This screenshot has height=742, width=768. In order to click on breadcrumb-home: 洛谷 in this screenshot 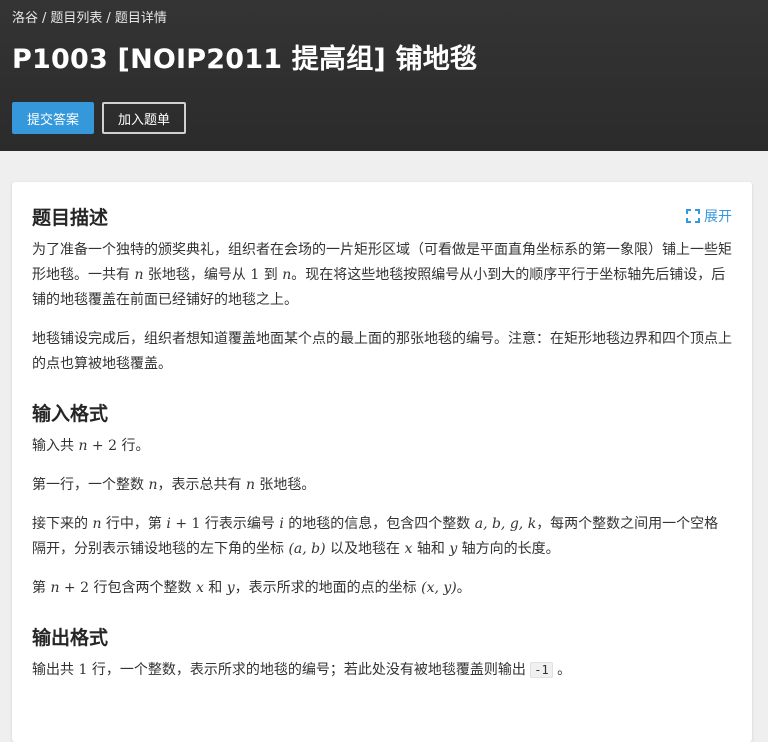, I will do `click(25, 19)`.